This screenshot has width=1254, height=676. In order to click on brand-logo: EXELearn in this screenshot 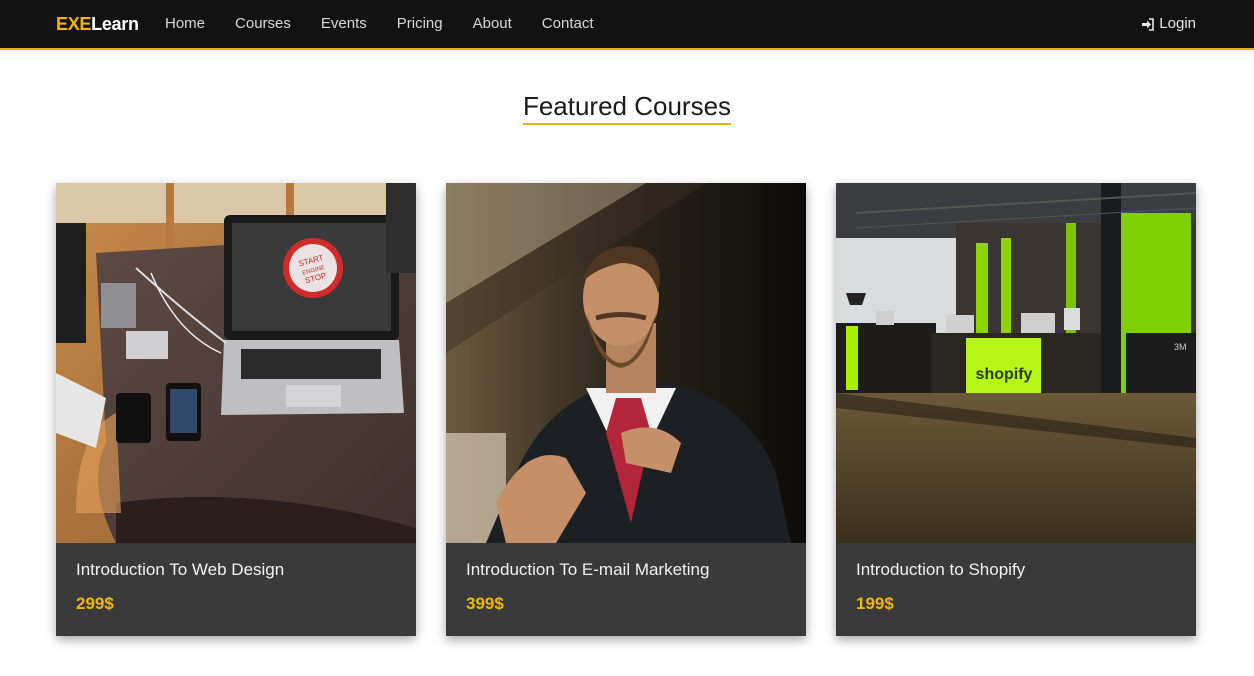, I will do `click(97, 24)`.